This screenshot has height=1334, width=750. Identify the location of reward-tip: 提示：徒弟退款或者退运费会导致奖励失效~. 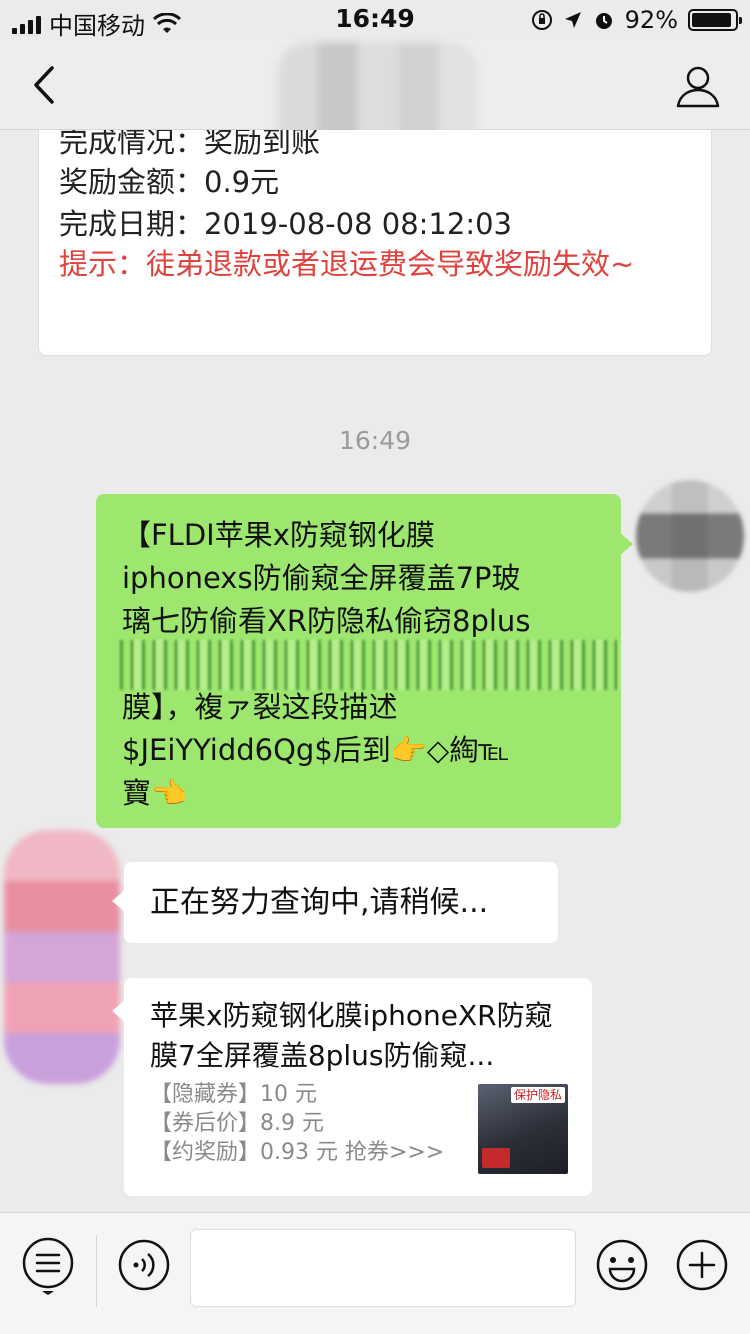
(347, 264).